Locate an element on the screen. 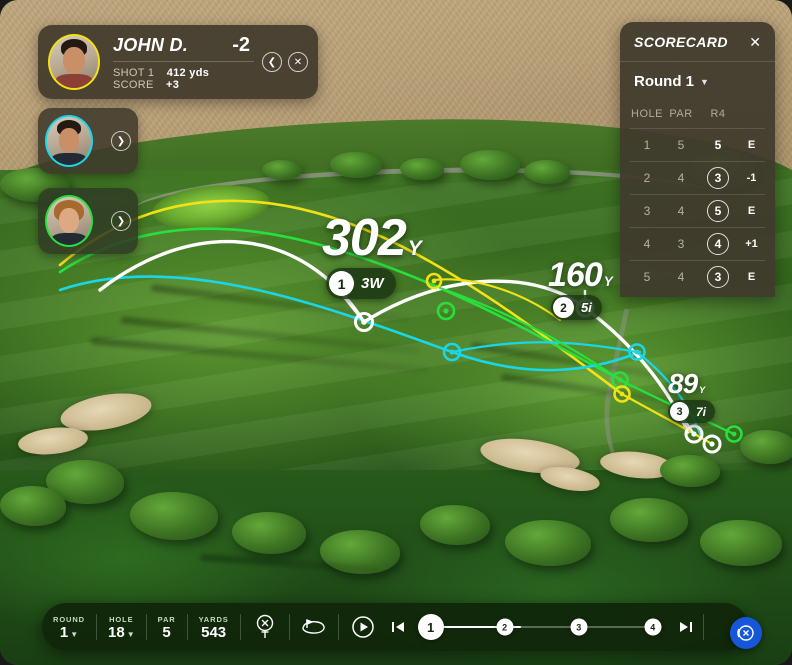 This screenshot has height=665, width=792. col-r4: R4 is located at coordinates (718, 114).